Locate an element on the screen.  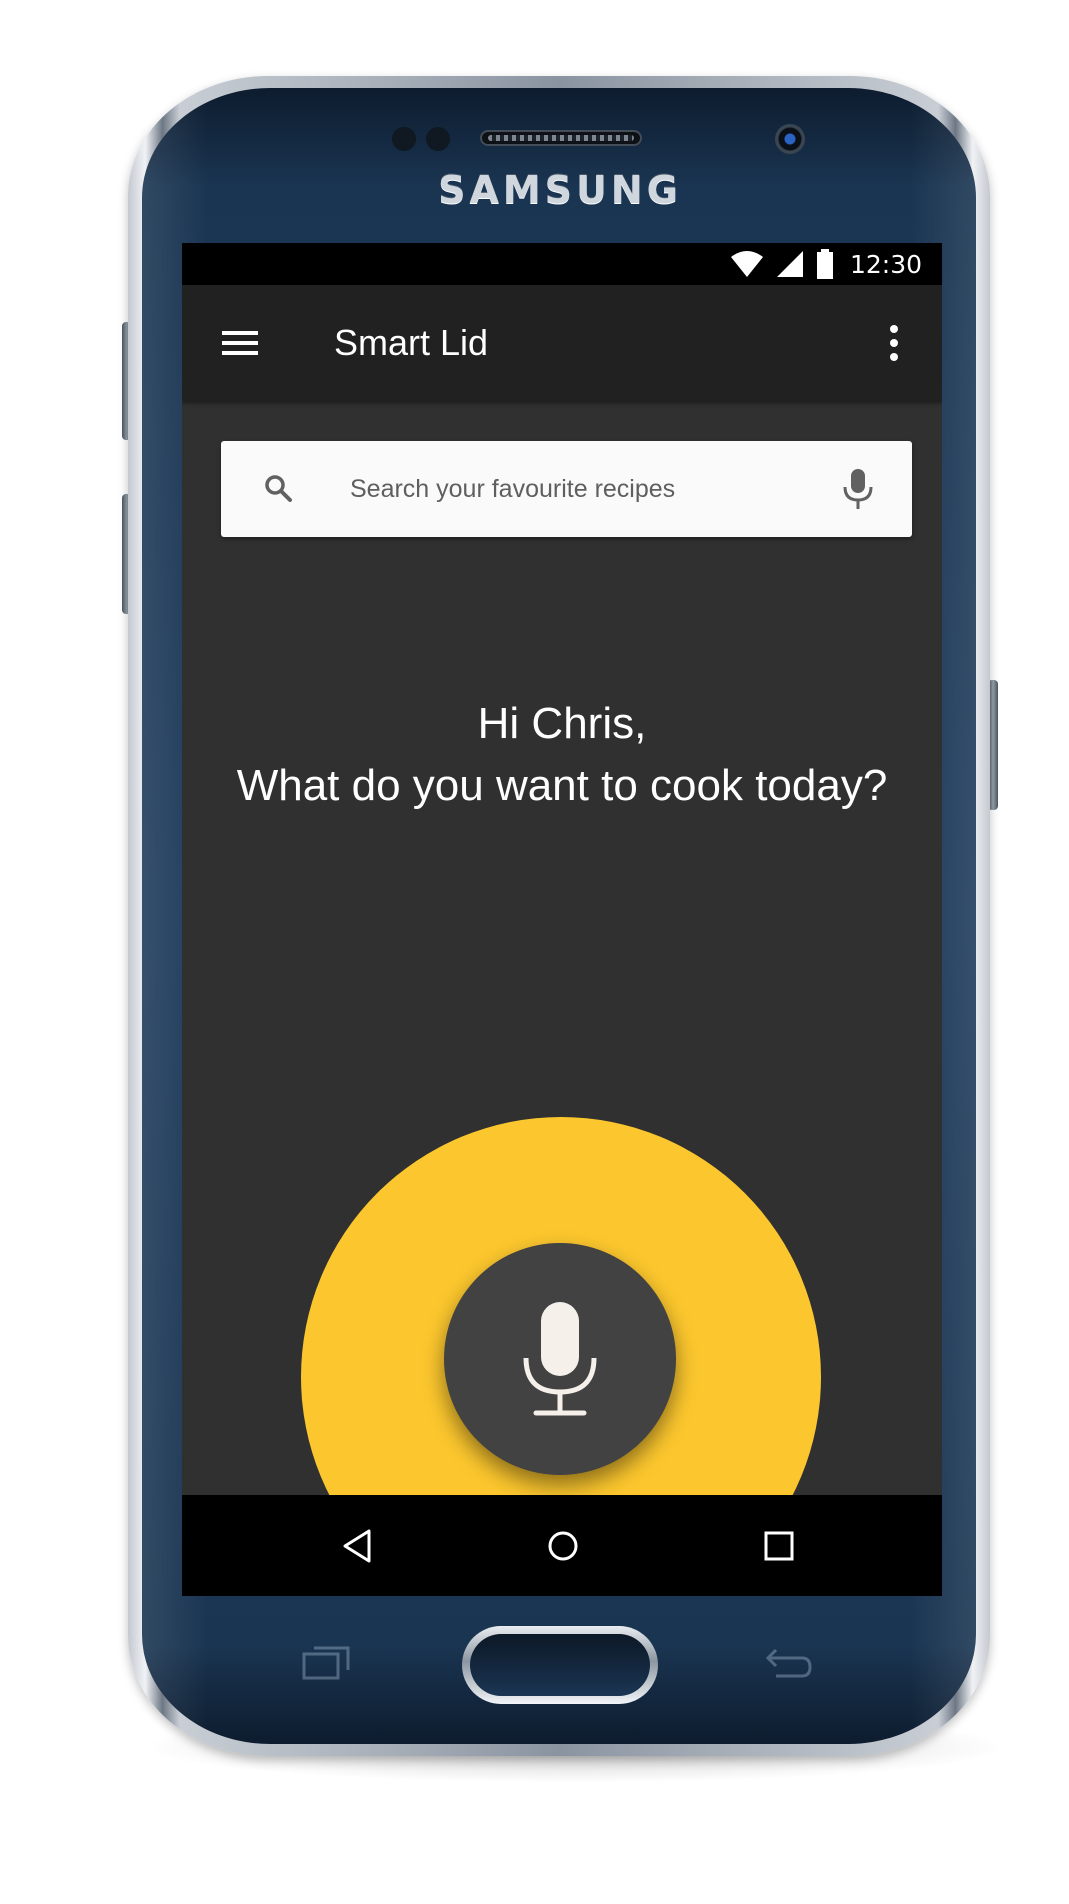
app-bar: Smart Lid is located at coordinates (562, 343).